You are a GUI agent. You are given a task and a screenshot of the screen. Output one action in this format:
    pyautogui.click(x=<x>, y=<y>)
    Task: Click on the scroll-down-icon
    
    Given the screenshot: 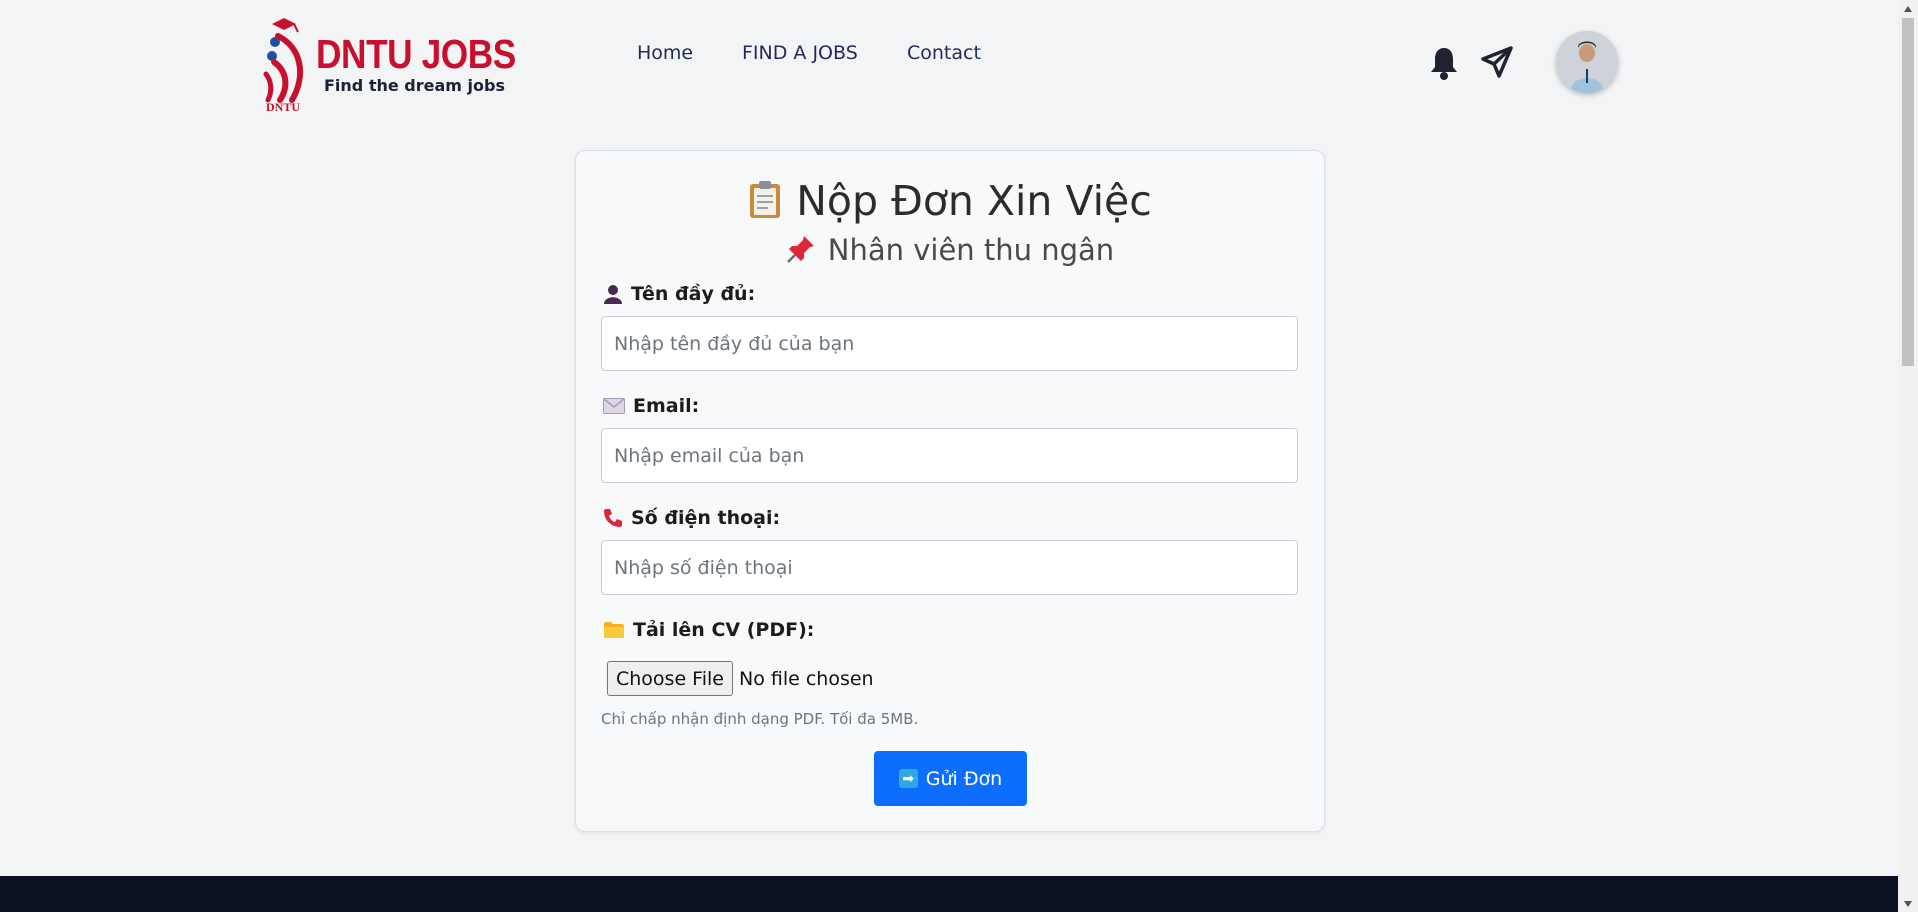 What is the action you would take?
    pyautogui.click(x=1908, y=903)
    